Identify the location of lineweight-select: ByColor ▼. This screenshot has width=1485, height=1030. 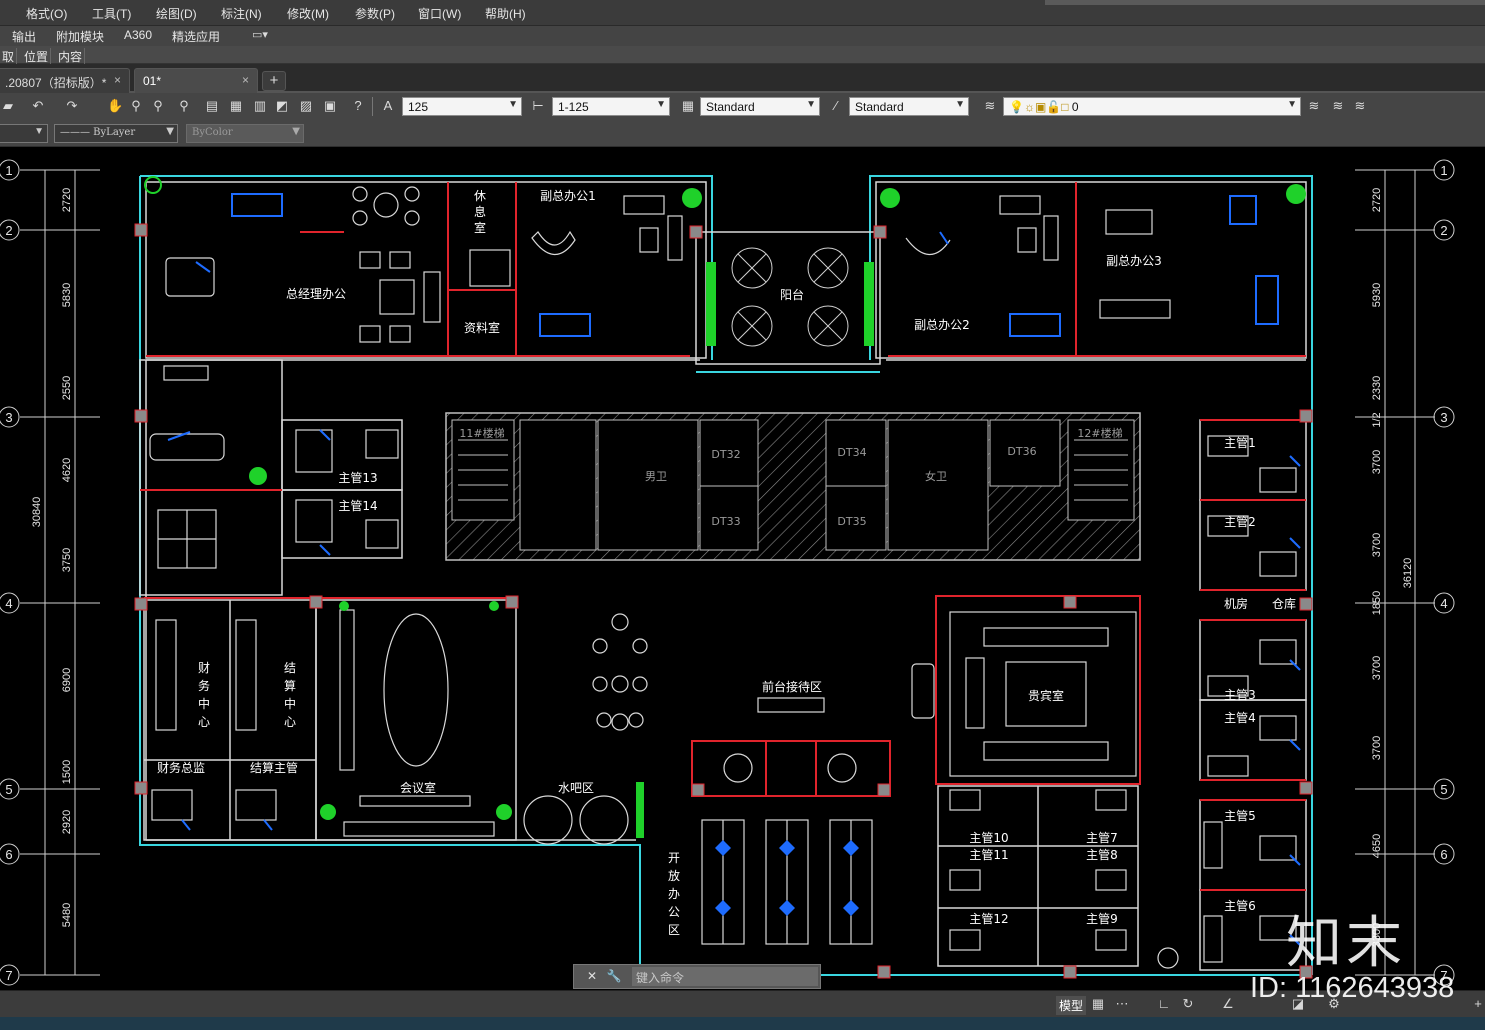
(245, 133).